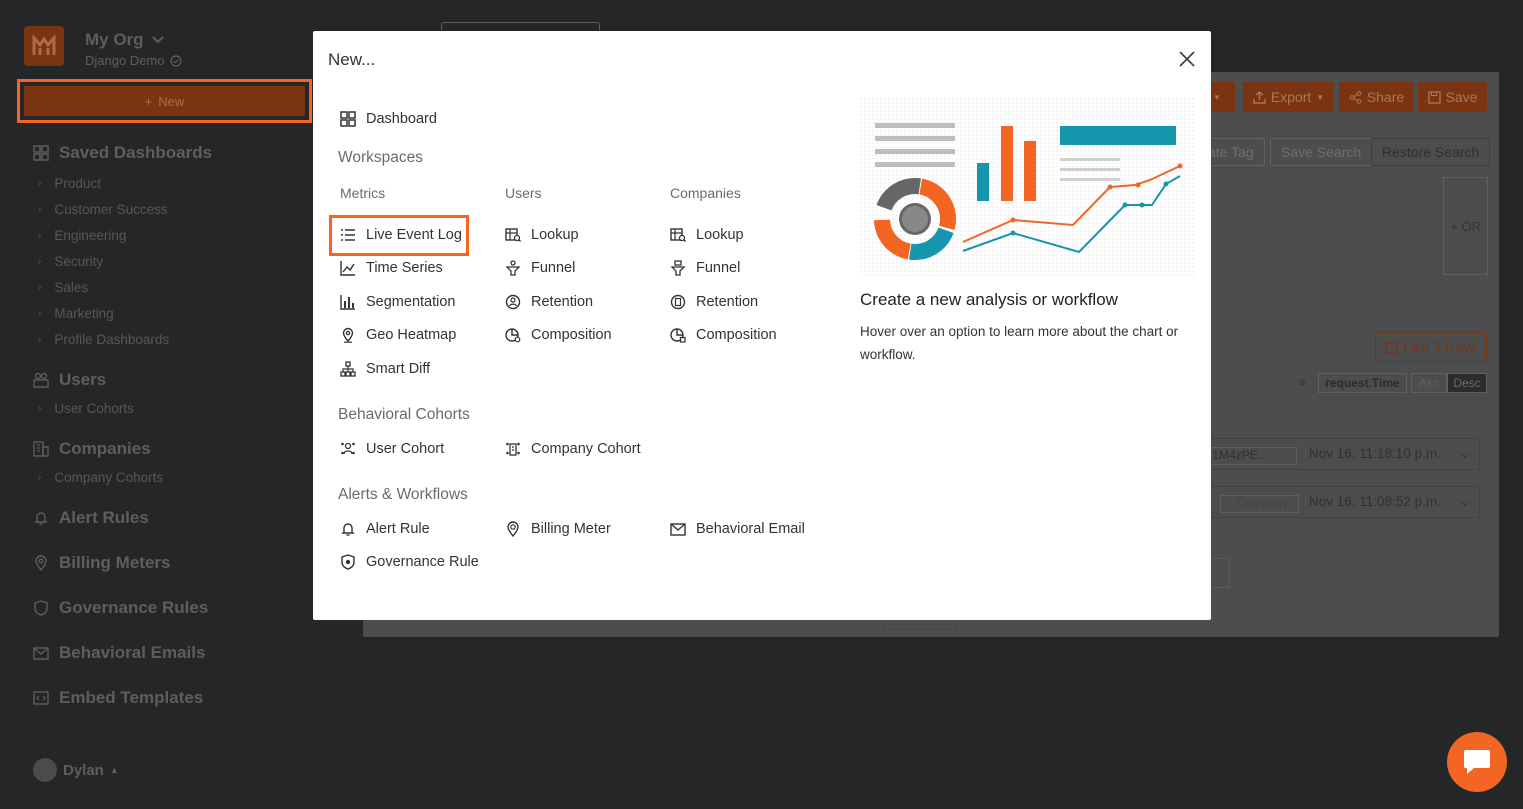 The height and width of the screenshot is (809, 1523). Describe the element at coordinates (398, 335) in the screenshot. I see `option-geo-heatmap: Geo Heatmap` at that location.